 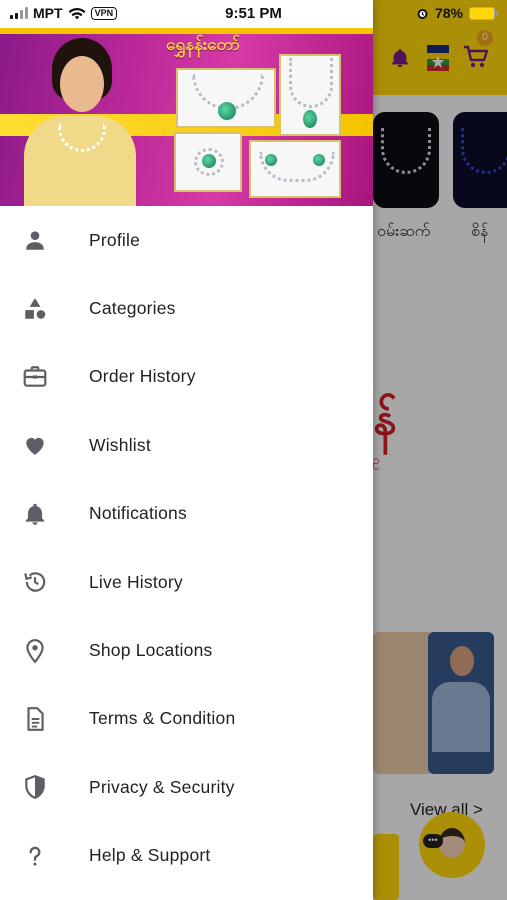 I want to click on menu-item-label: Wishlist, so click(x=120, y=444).